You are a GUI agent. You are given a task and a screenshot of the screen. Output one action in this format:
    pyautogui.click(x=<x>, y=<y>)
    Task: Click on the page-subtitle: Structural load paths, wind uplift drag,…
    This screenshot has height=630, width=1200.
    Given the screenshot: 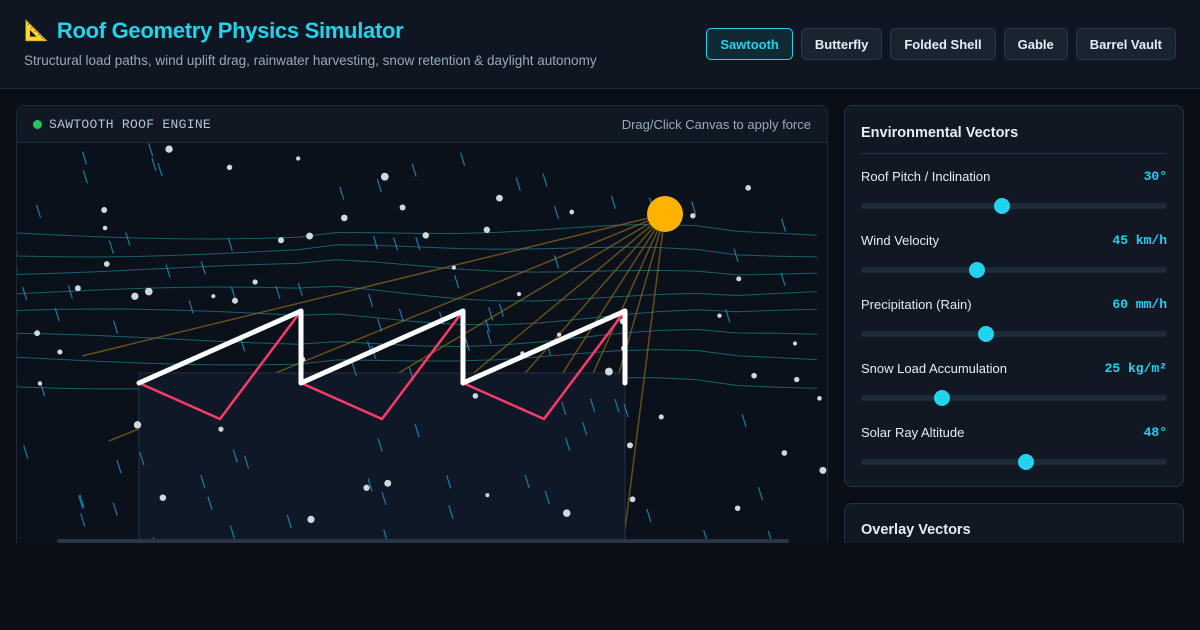 What is the action you would take?
    pyautogui.click(x=310, y=60)
    